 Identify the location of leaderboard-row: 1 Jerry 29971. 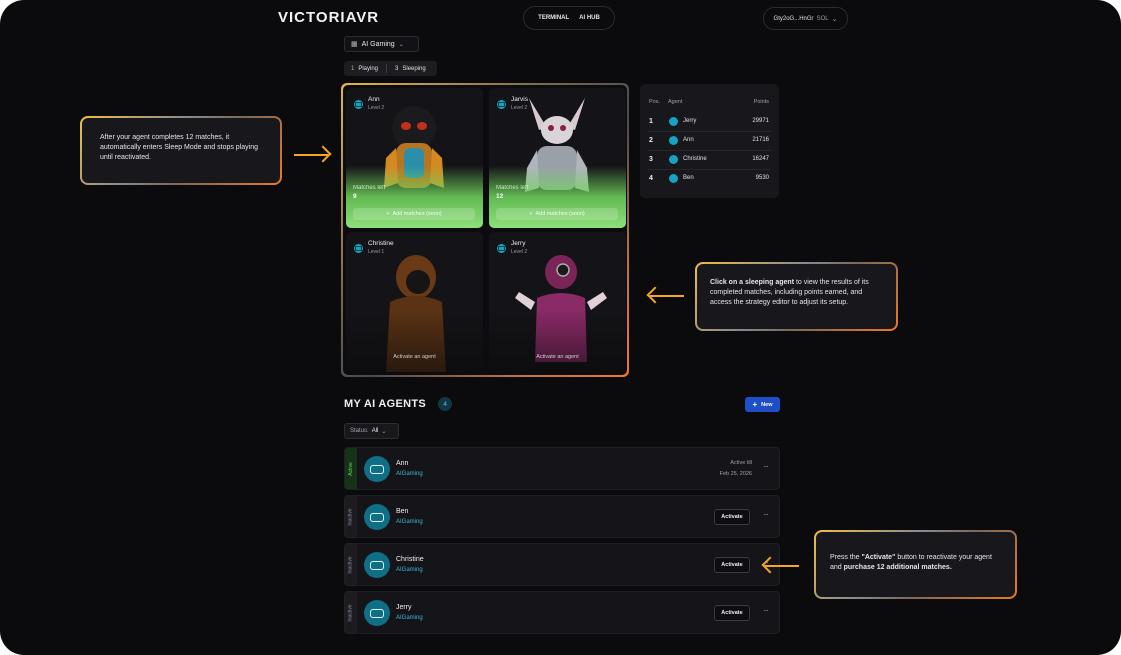
(709, 121).